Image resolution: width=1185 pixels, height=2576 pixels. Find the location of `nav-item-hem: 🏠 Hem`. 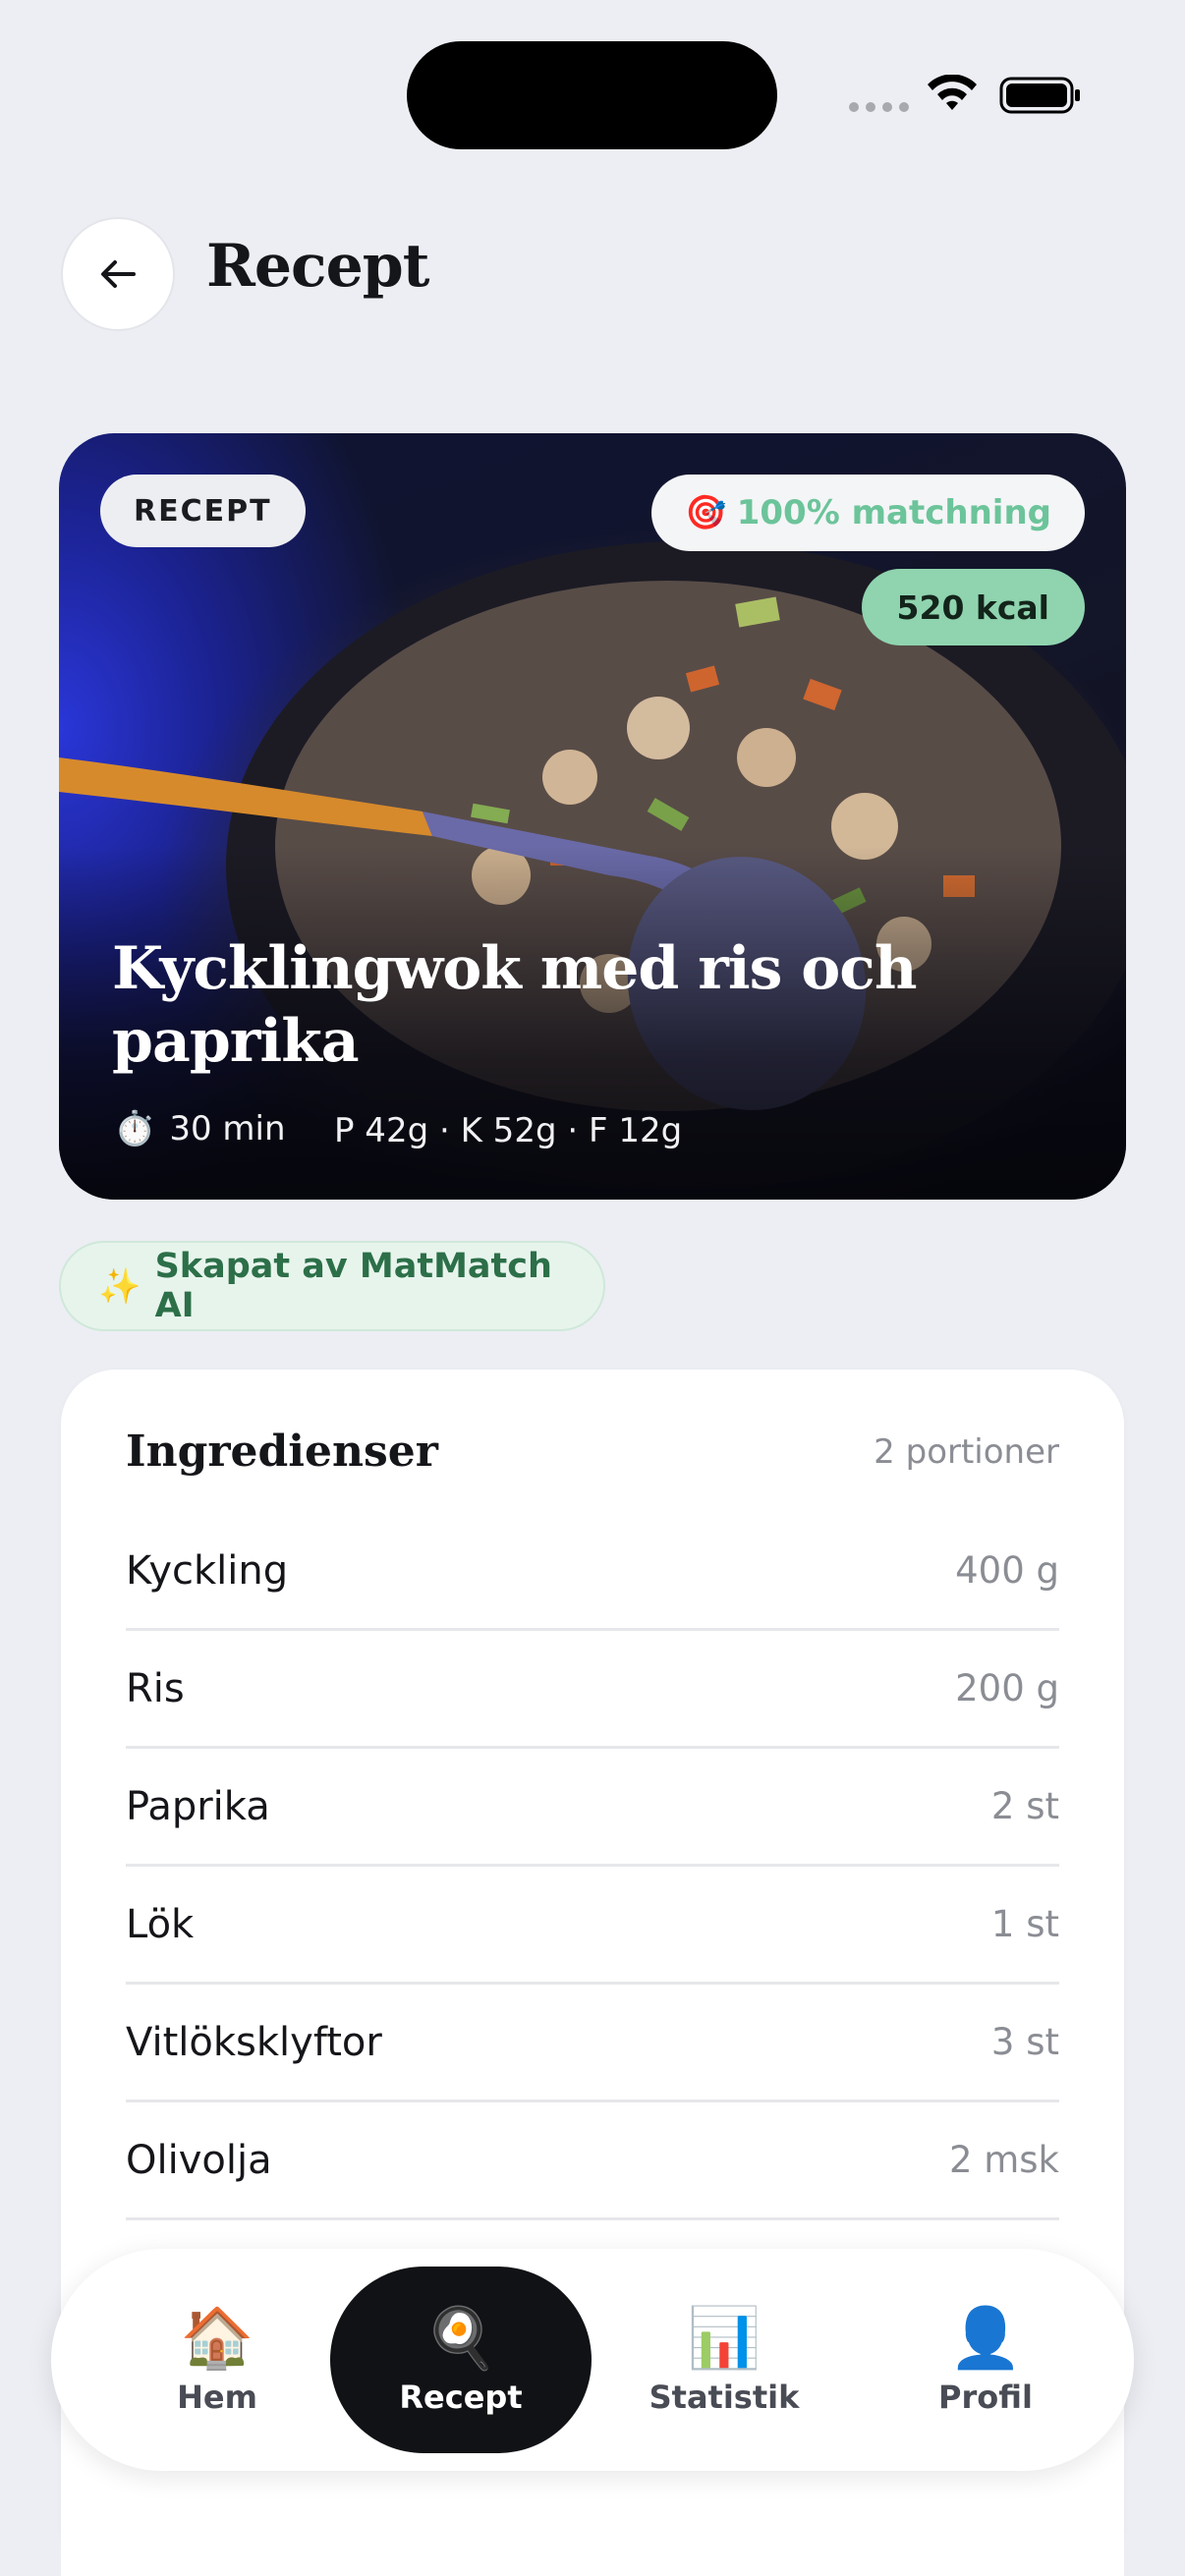

nav-item-hem: 🏠 Hem is located at coordinates (217, 2360).